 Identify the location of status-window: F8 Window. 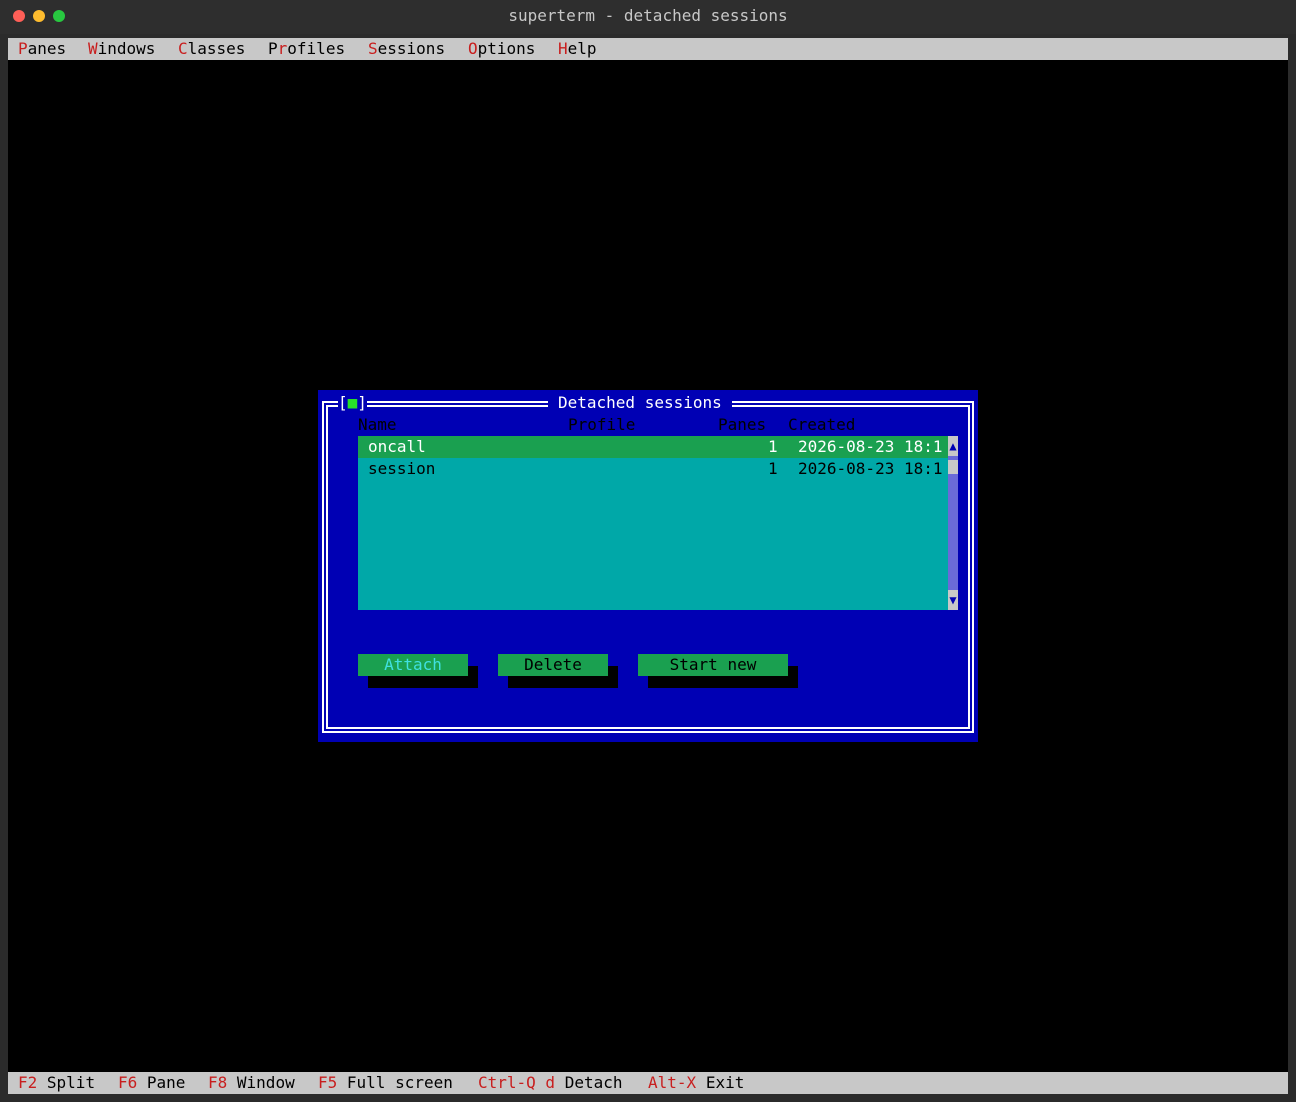
(251, 1083).